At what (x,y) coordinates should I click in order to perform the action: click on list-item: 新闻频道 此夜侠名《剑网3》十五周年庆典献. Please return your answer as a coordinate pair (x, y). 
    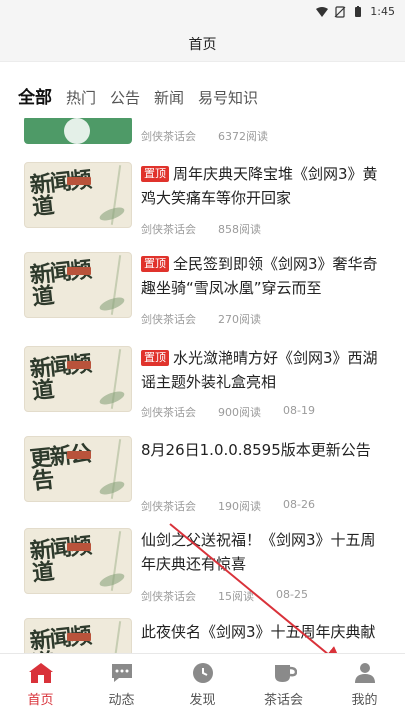
    Looking at the image, I should click on (202, 635).